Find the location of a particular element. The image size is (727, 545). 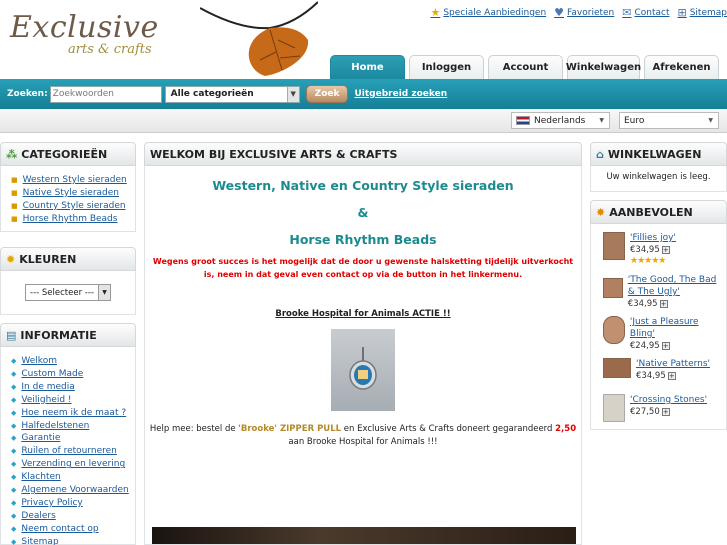

star-icon: ★ is located at coordinates (435, 12).